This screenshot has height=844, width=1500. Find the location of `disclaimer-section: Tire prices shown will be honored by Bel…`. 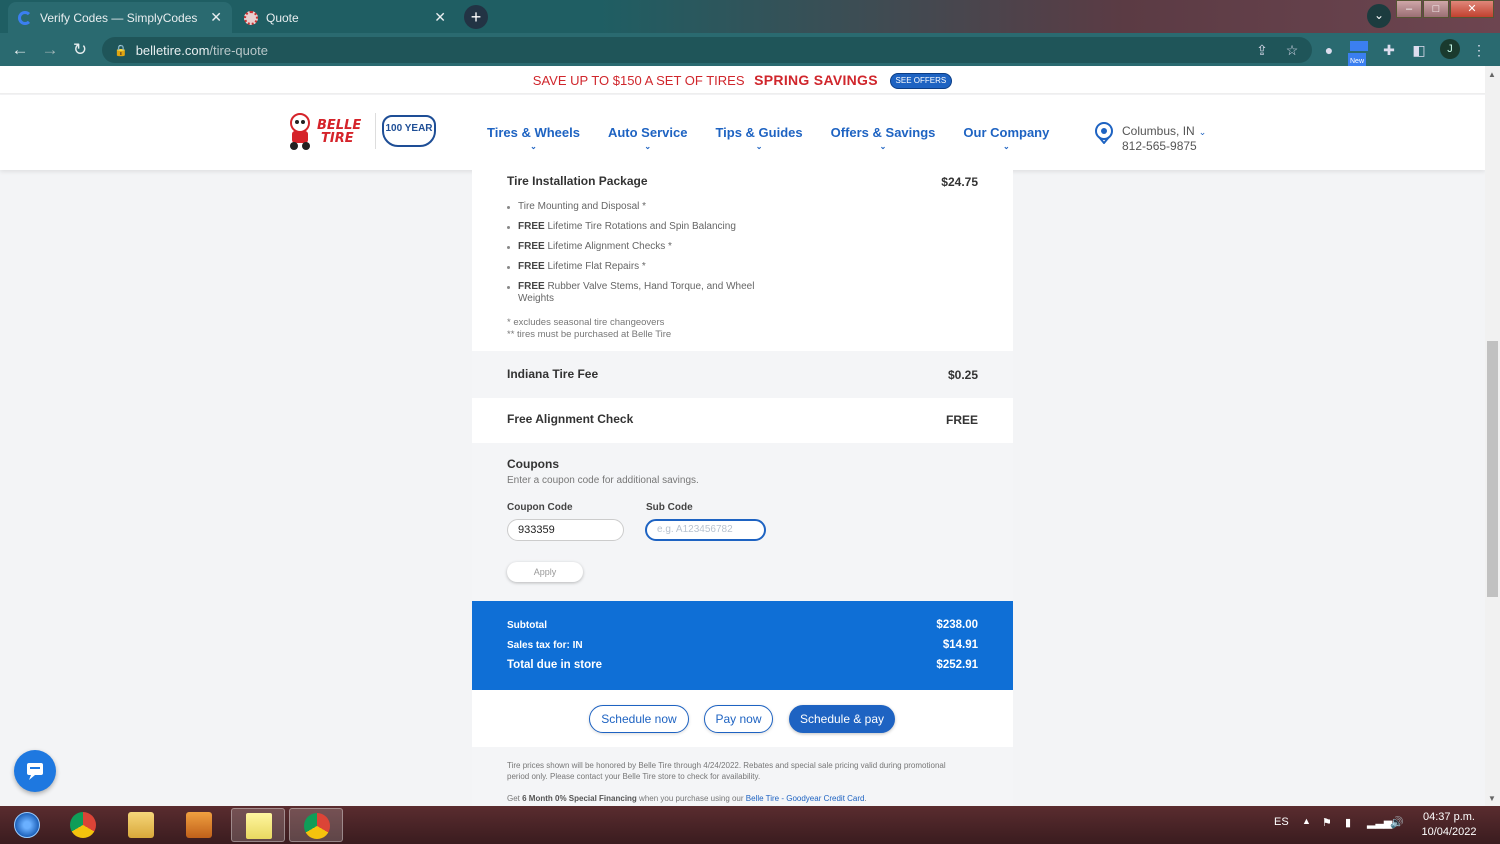

disclaimer-section: Tire prices shown will be honored by Bel… is located at coordinates (742, 776).